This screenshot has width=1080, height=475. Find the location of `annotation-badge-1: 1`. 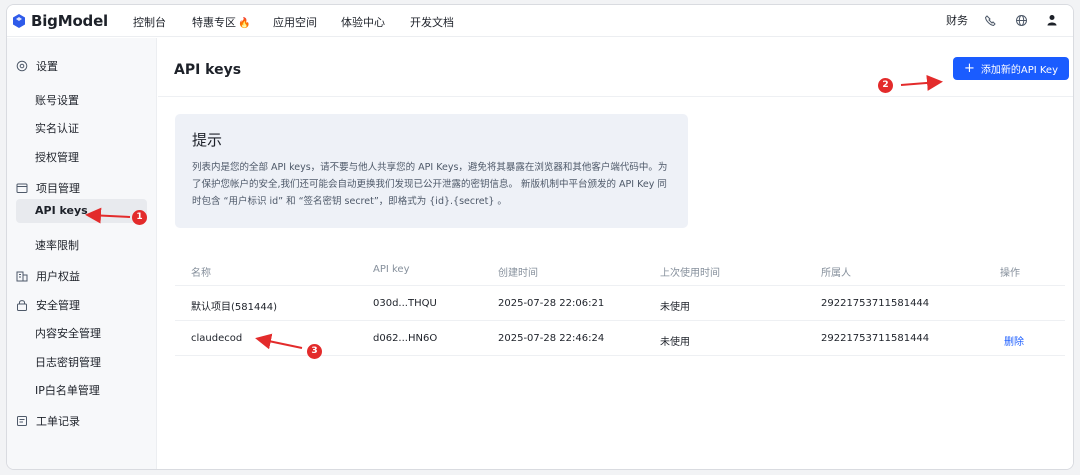

annotation-badge-1: 1 is located at coordinates (139, 217).